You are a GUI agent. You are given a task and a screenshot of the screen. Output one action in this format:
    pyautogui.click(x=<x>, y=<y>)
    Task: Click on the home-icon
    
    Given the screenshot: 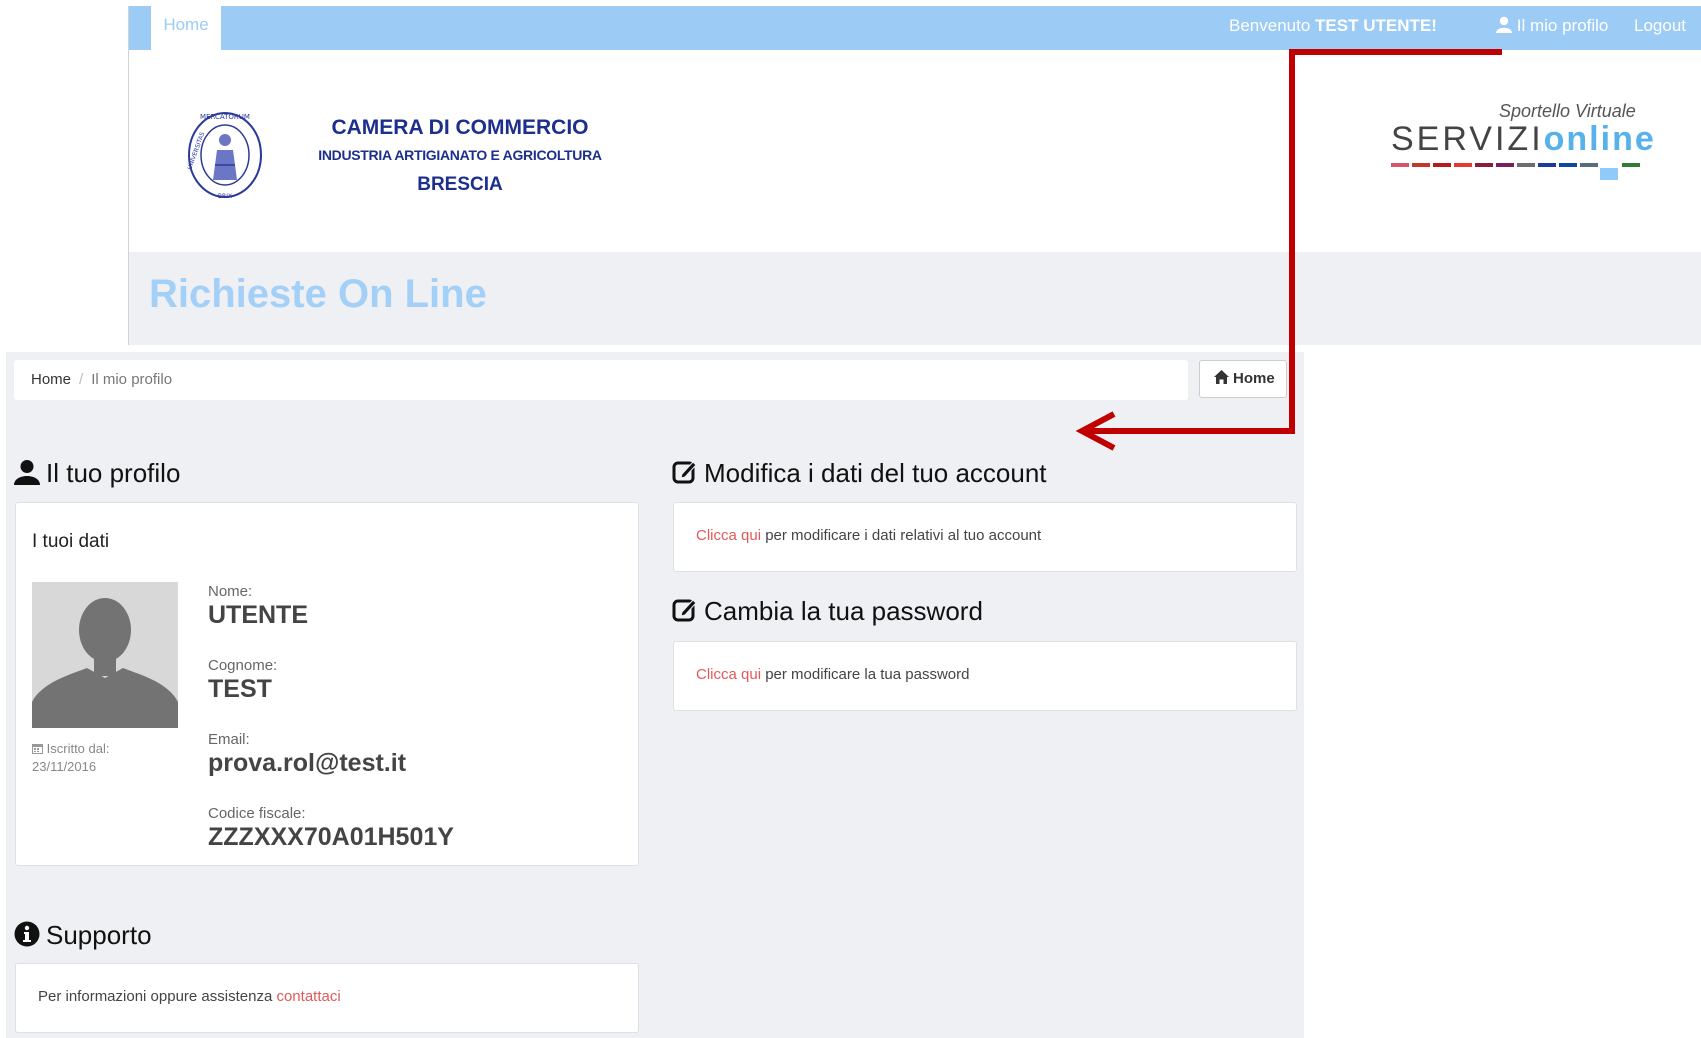 What is the action you would take?
    pyautogui.click(x=1221, y=377)
    